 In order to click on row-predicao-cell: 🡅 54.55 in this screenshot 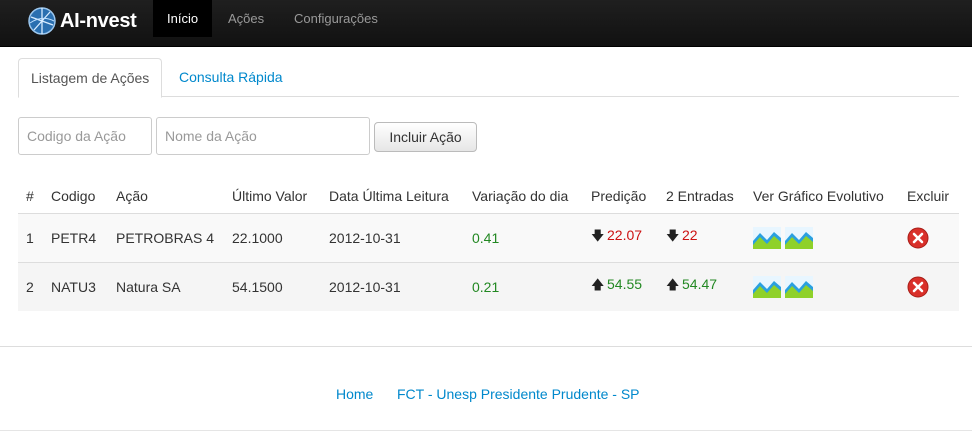, I will do `click(620, 286)`.